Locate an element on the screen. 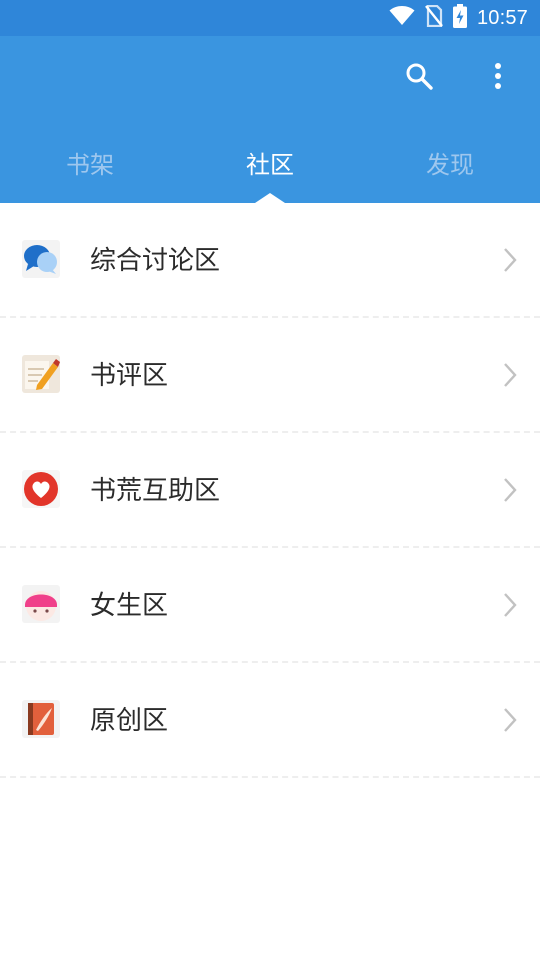 This screenshot has width=540, height=960. search-button is located at coordinates (419, 78).